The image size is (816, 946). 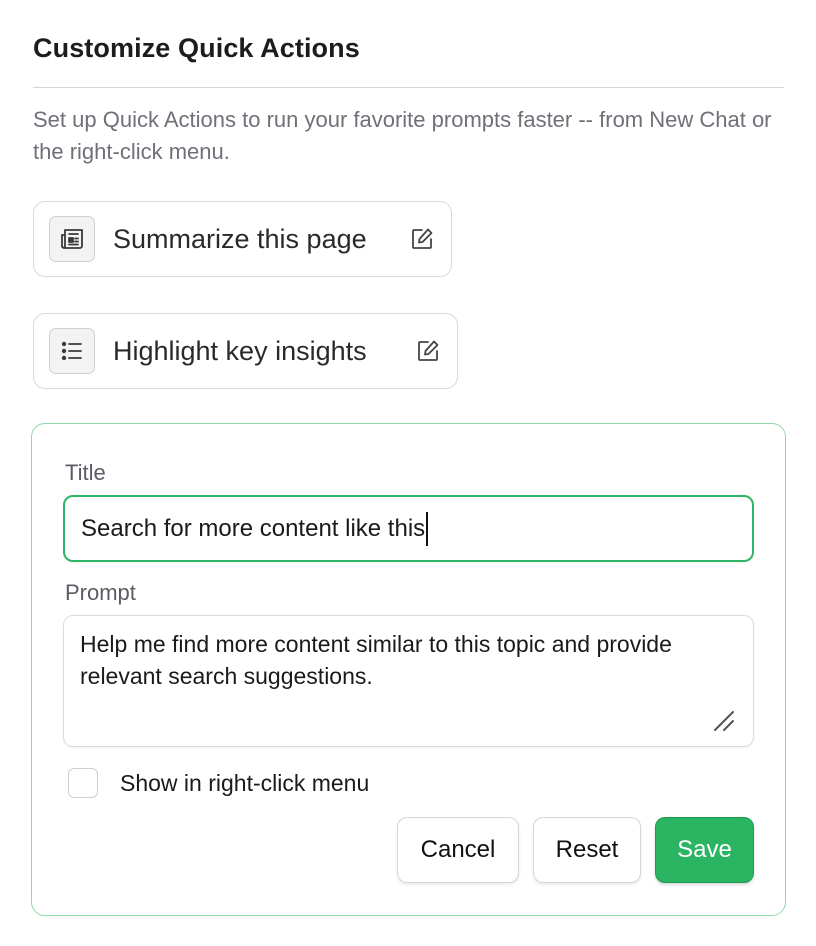 I want to click on show-in-context-menu-row: Show in right-click menu, so click(x=218, y=783).